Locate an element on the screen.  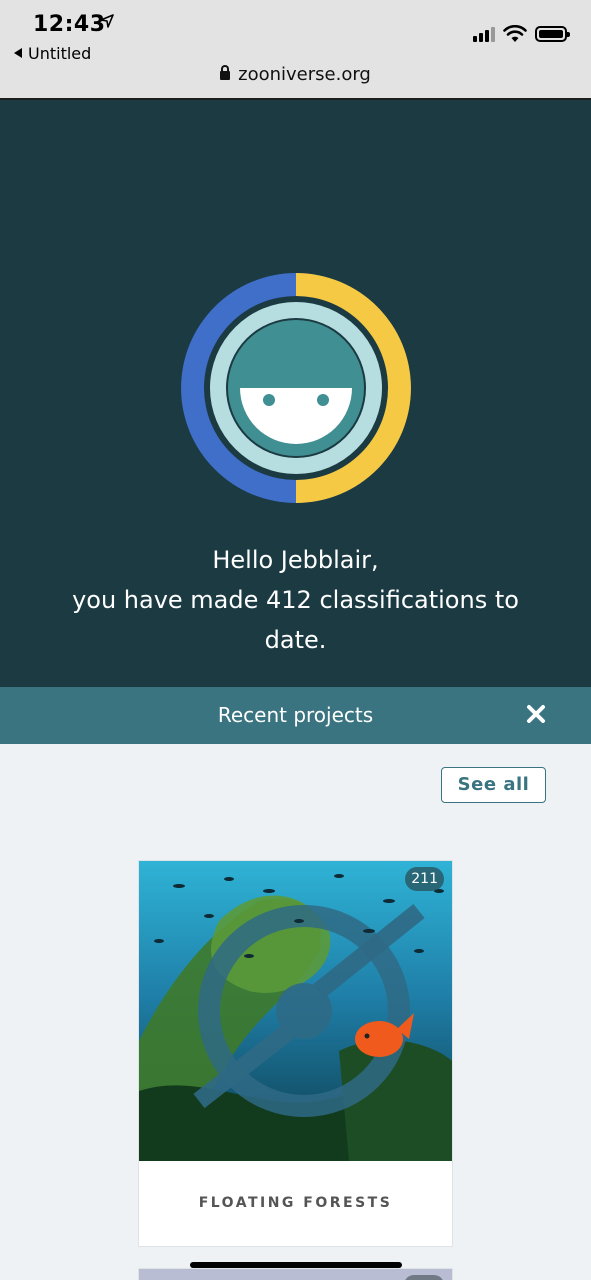
see-all-button: See all is located at coordinates (493, 785).